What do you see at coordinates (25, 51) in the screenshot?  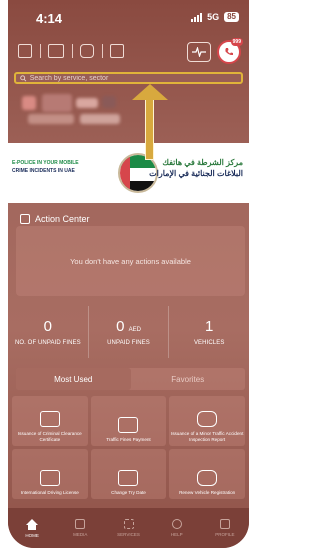 I see `calendar-icon` at bounding box center [25, 51].